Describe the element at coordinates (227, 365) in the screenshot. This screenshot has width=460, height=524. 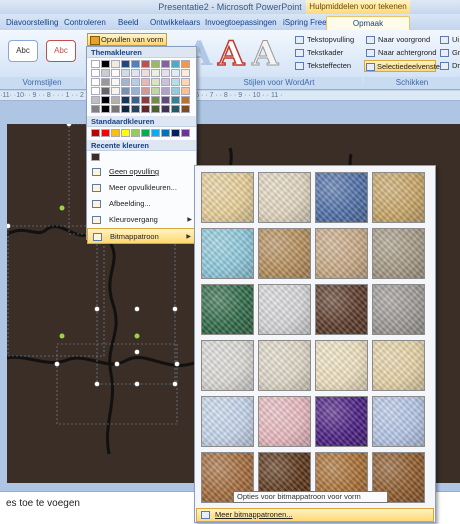
I see `texture-newsprint` at that location.